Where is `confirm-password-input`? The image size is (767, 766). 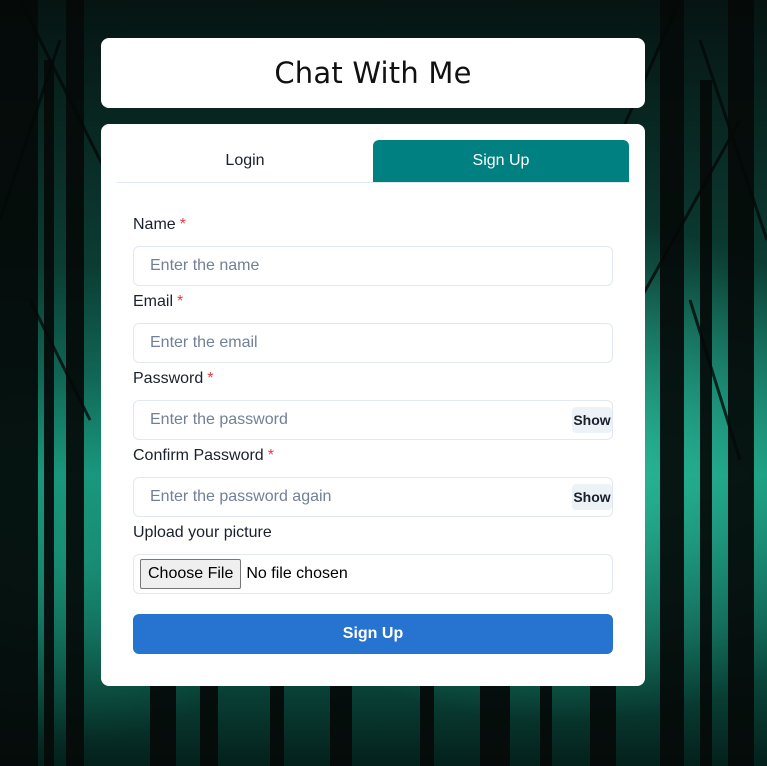 confirm-password-input is located at coordinates (342, 497).